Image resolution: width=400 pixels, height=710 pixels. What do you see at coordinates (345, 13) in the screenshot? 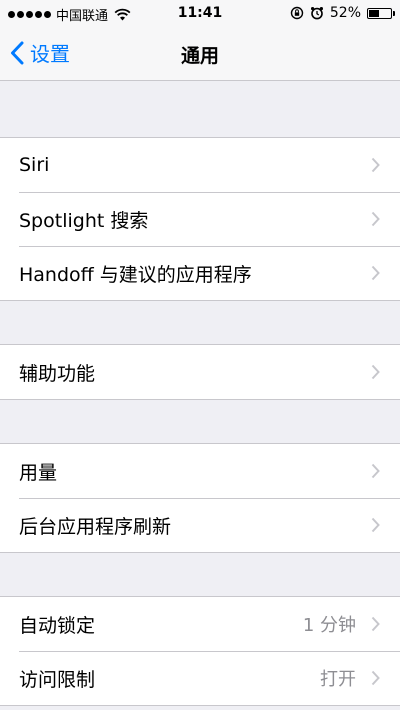
I see `battery-percent: 52%` at bounding box center [345, 13].